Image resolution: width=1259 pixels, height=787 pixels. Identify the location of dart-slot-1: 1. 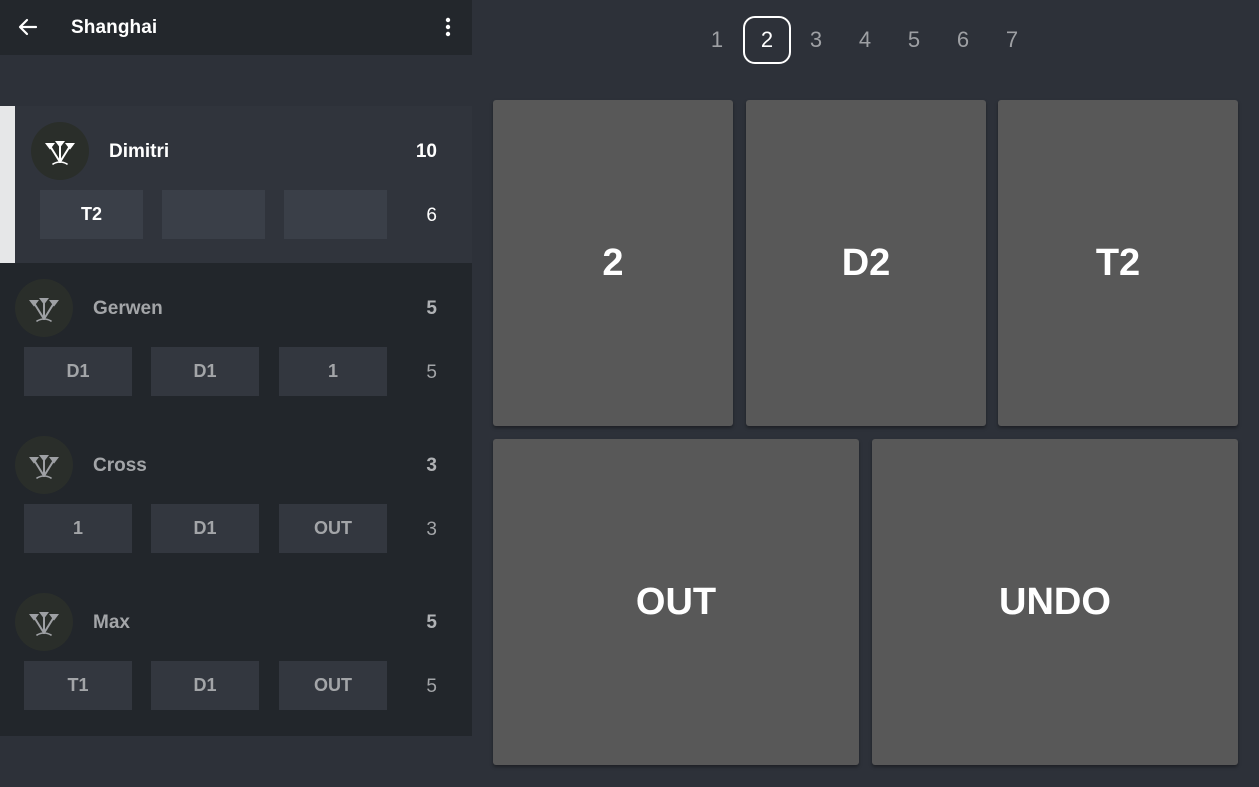
(78, 528).